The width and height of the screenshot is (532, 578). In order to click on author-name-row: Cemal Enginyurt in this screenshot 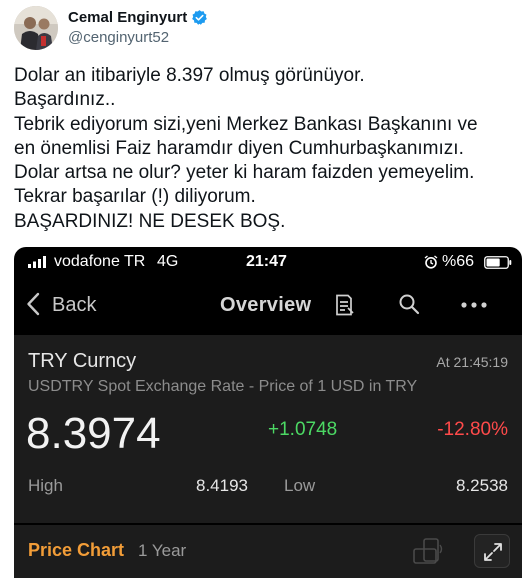, I will do `click(138, 17)`.